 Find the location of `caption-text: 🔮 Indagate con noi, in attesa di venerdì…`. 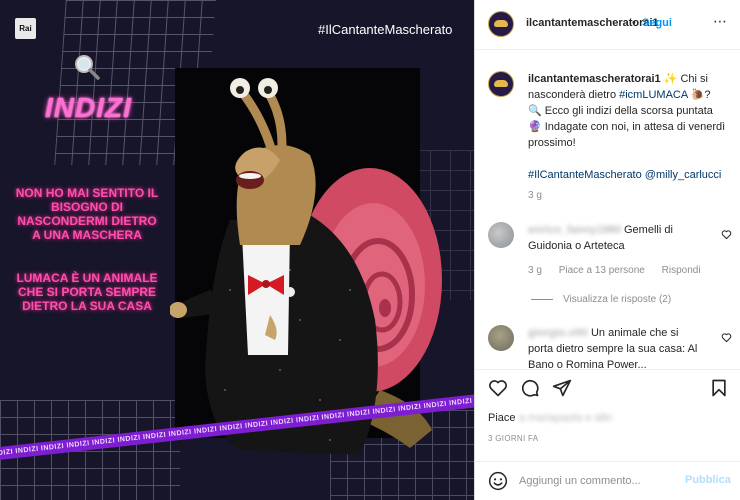

caption-text: 🔮 Indagate con noi, in attesa di venerdì… is located at coordinates (627, 135).